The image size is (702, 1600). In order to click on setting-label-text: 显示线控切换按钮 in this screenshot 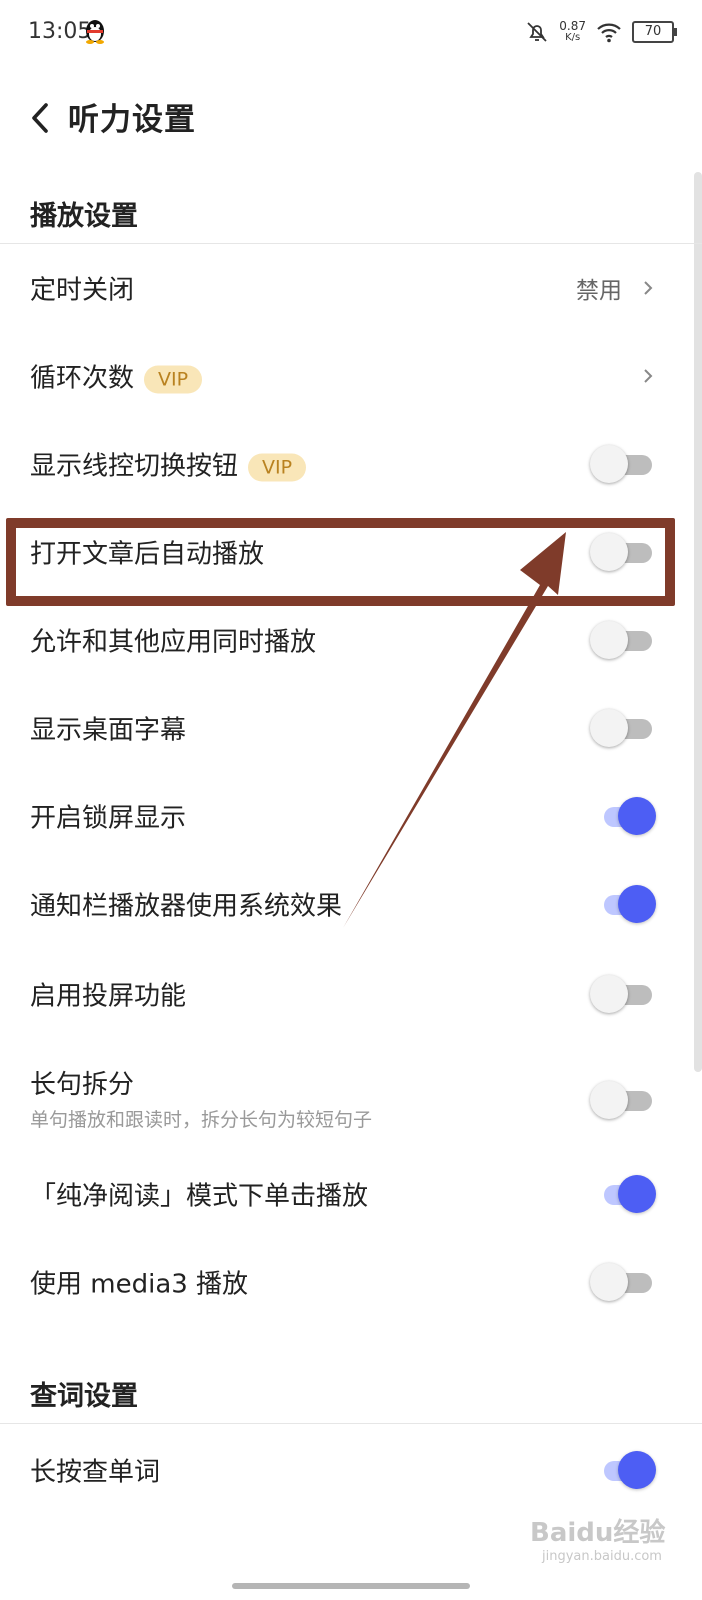, I will do `click(134, 466)`.